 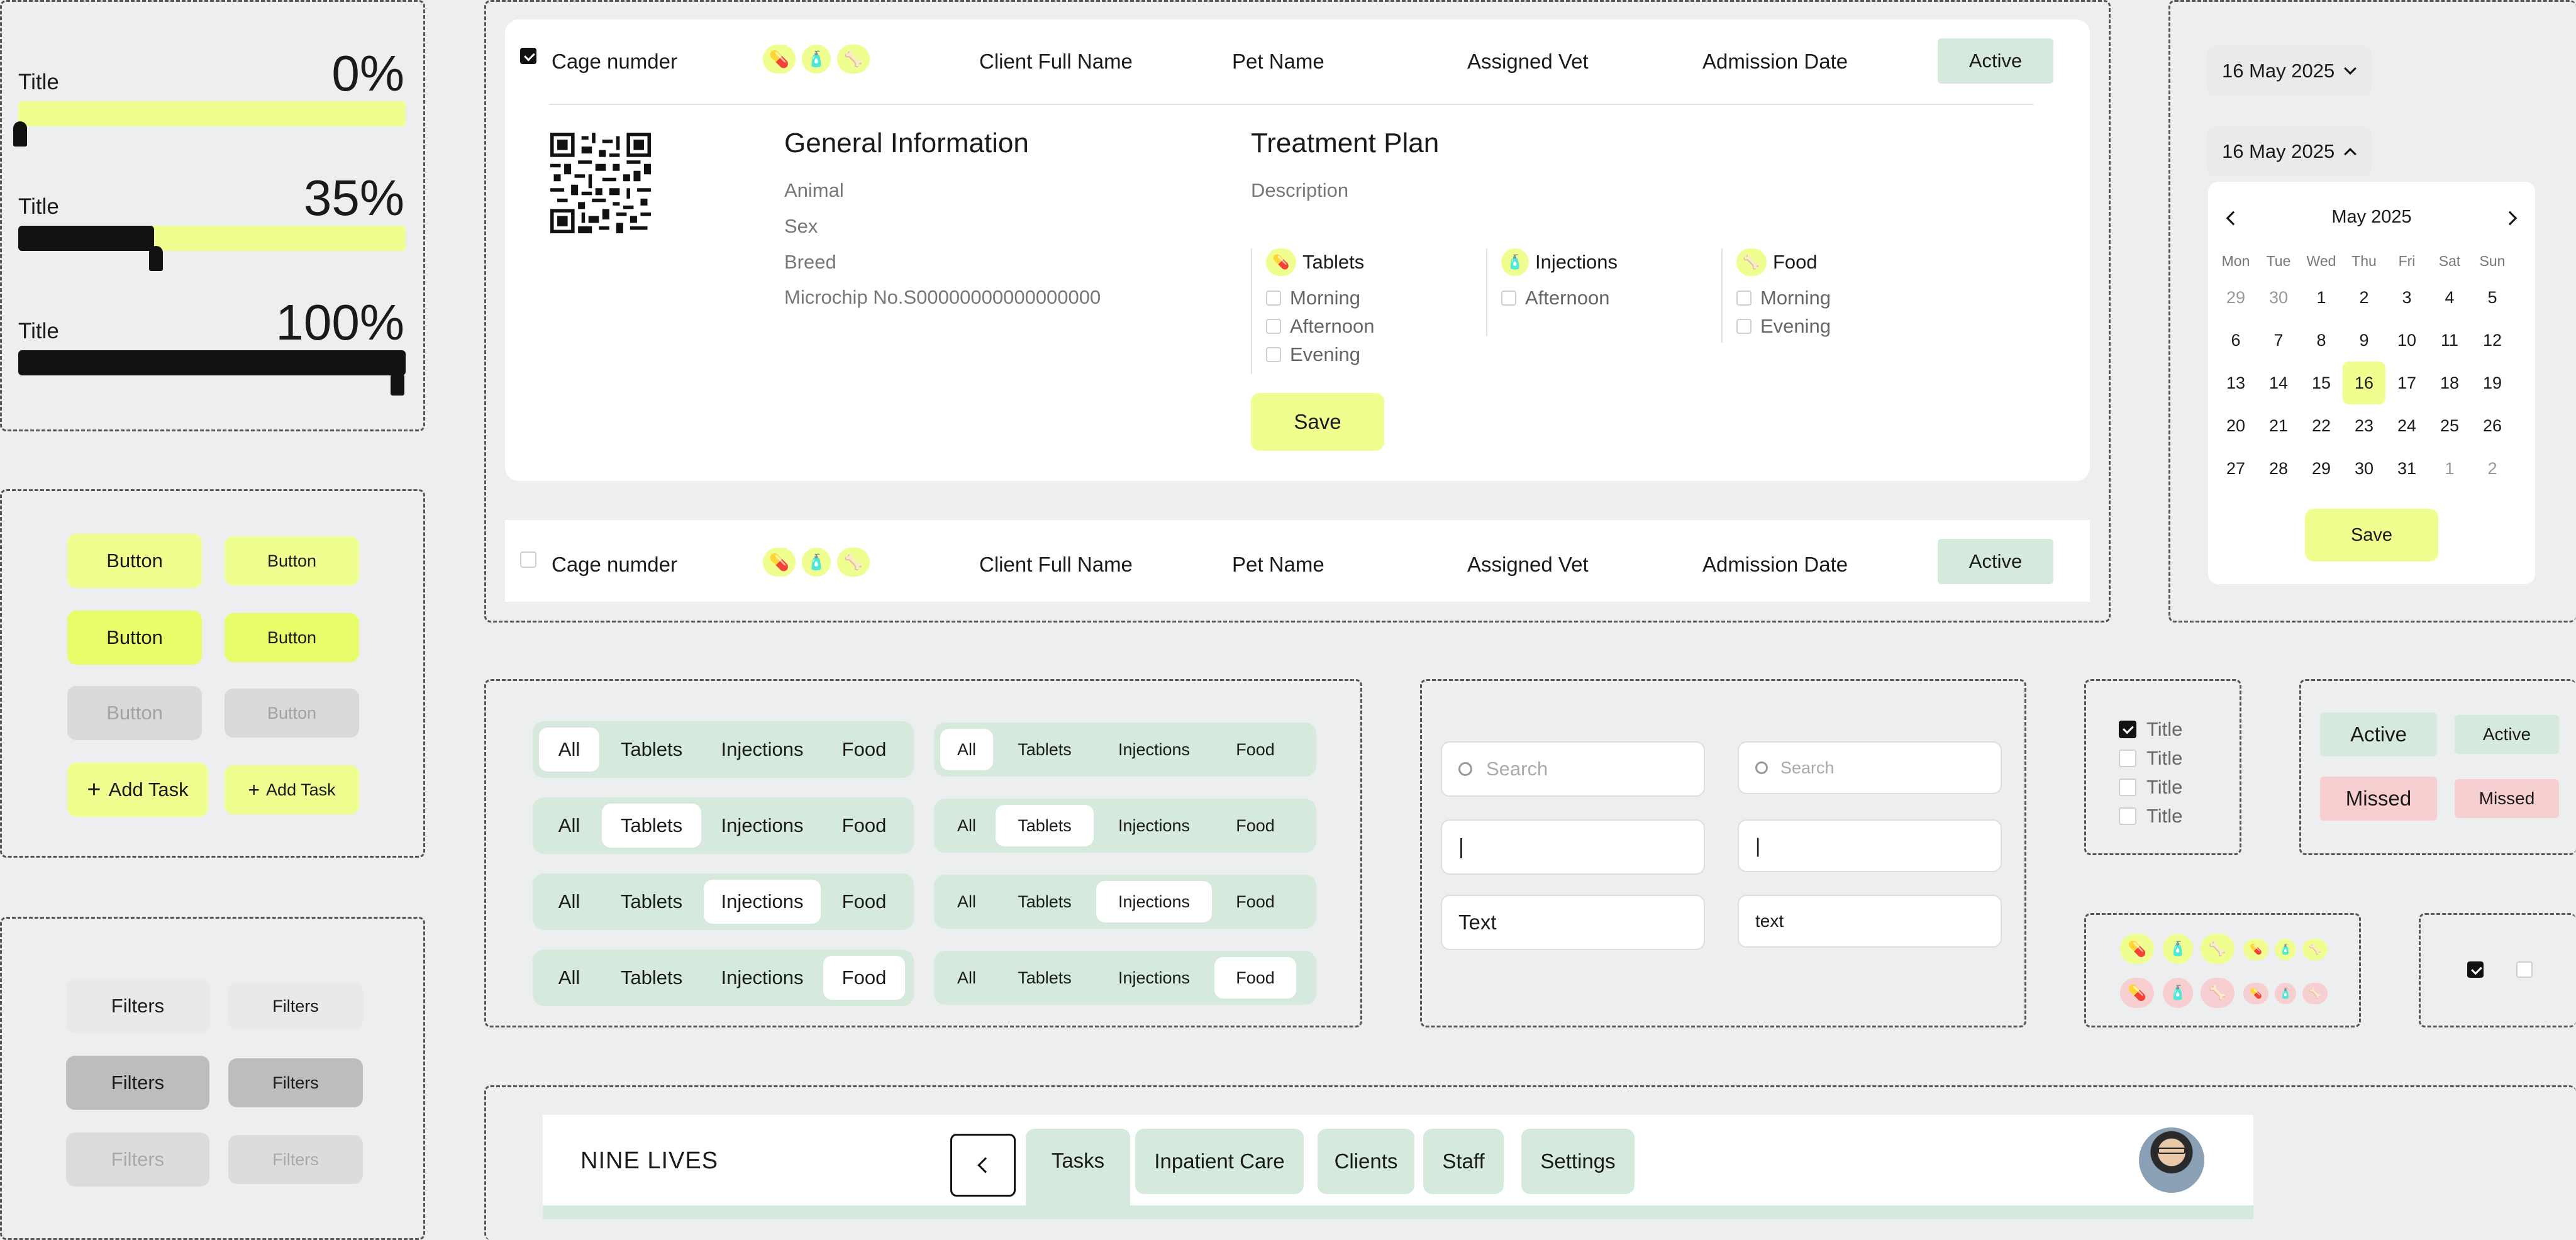 I want to click on calendar-day: 12, so click(x=2492, y=340).